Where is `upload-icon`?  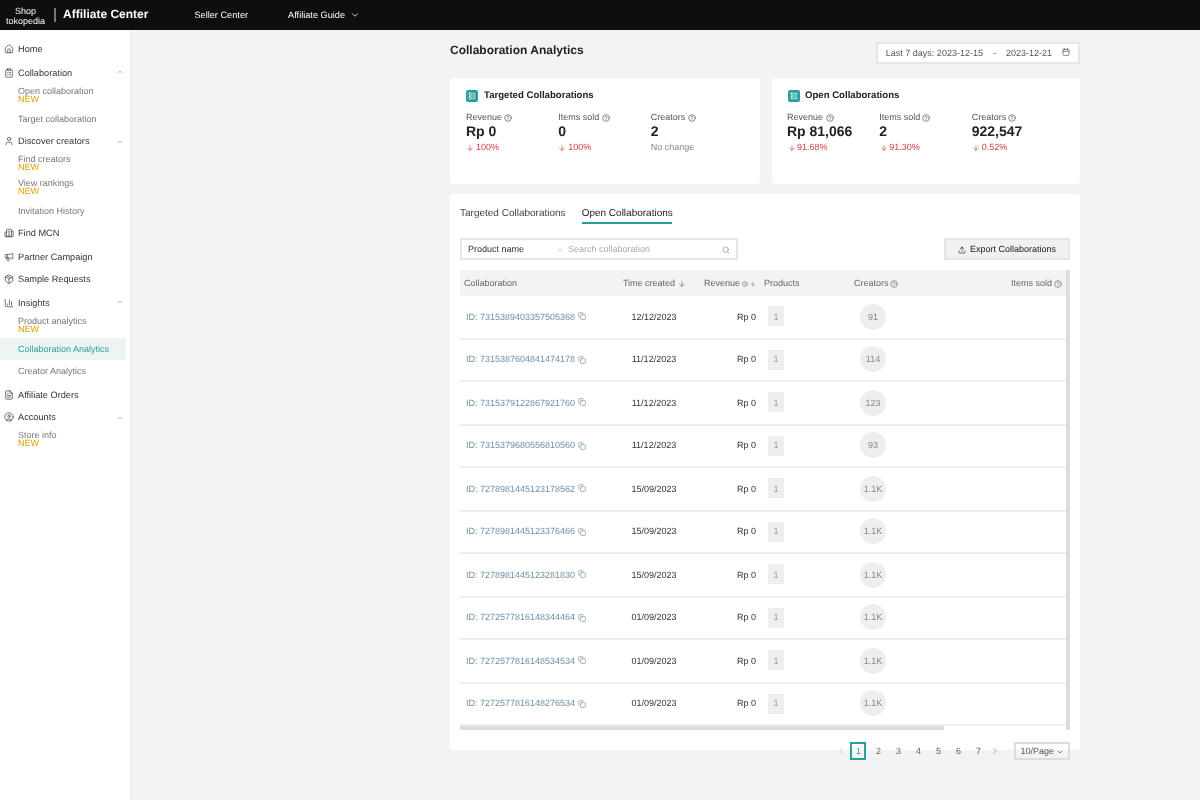 upload-icon is located at coordinates (961, 249).